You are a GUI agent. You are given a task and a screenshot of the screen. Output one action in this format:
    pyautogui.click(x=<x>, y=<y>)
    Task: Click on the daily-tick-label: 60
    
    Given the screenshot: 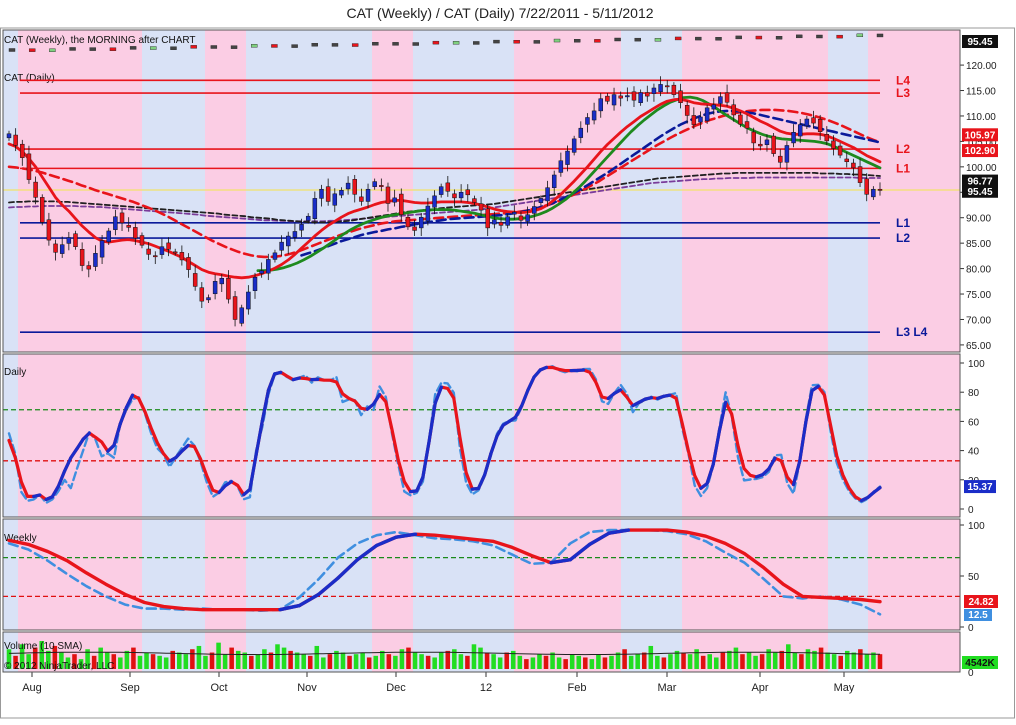 What is the action you would take?
    pyautogui.click(x=974, y=422)
    